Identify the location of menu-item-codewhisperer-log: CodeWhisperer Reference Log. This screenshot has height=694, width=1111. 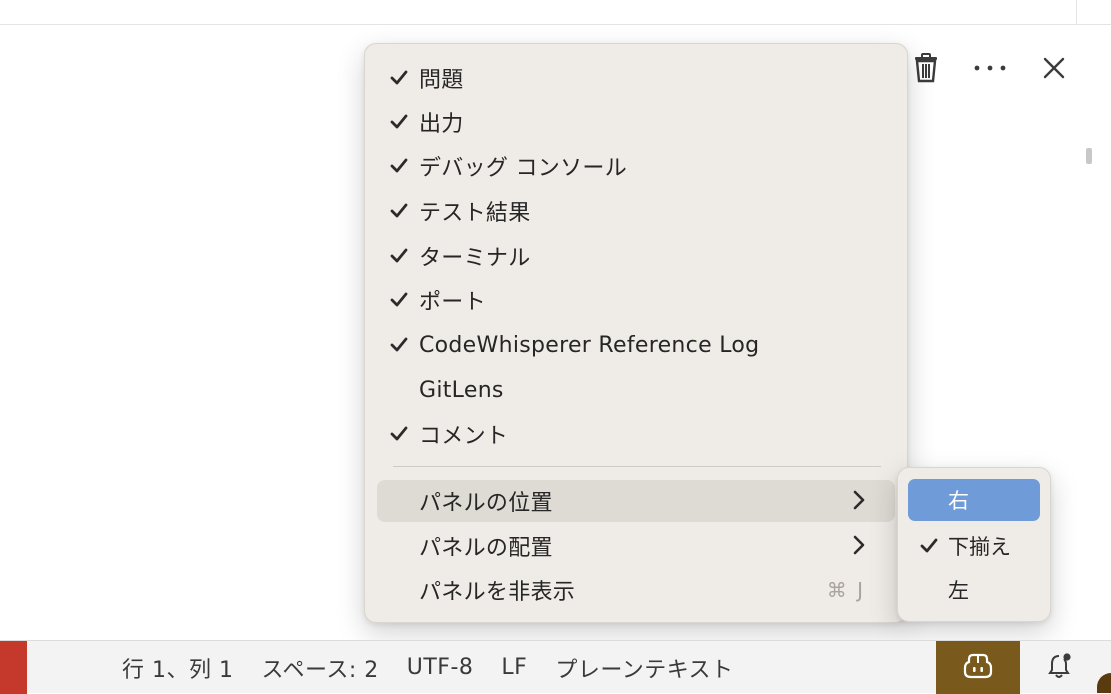
(636, 345).